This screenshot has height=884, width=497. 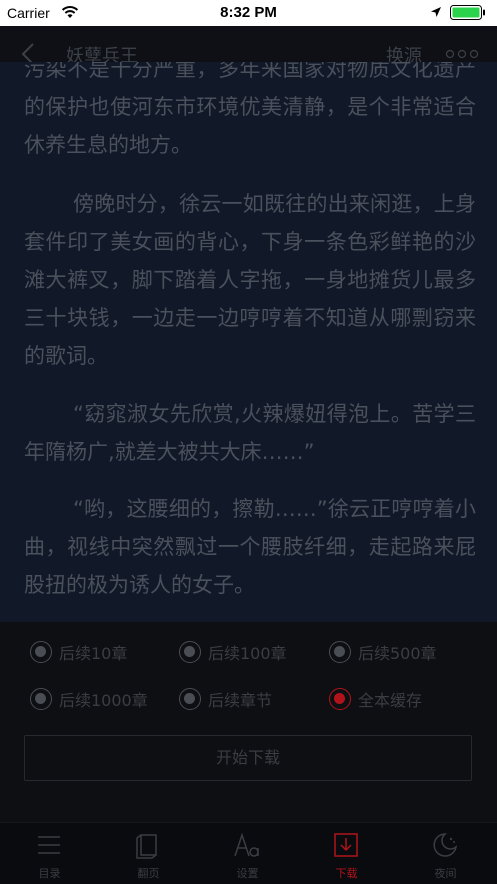 I want to click on tab-label: 下载, so click(x=346, y=873).